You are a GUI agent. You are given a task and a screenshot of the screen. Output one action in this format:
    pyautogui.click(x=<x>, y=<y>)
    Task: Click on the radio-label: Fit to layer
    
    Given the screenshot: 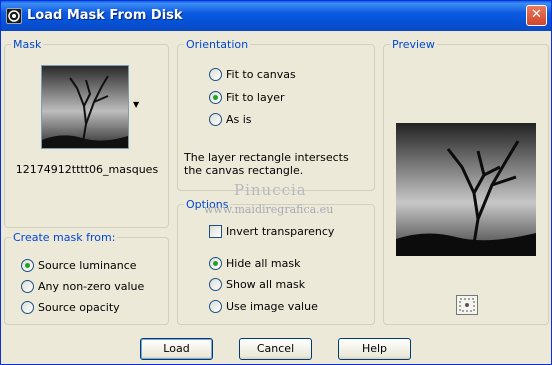 What is the action you would take?
    pyautogui.click(x=255, y=97)
    